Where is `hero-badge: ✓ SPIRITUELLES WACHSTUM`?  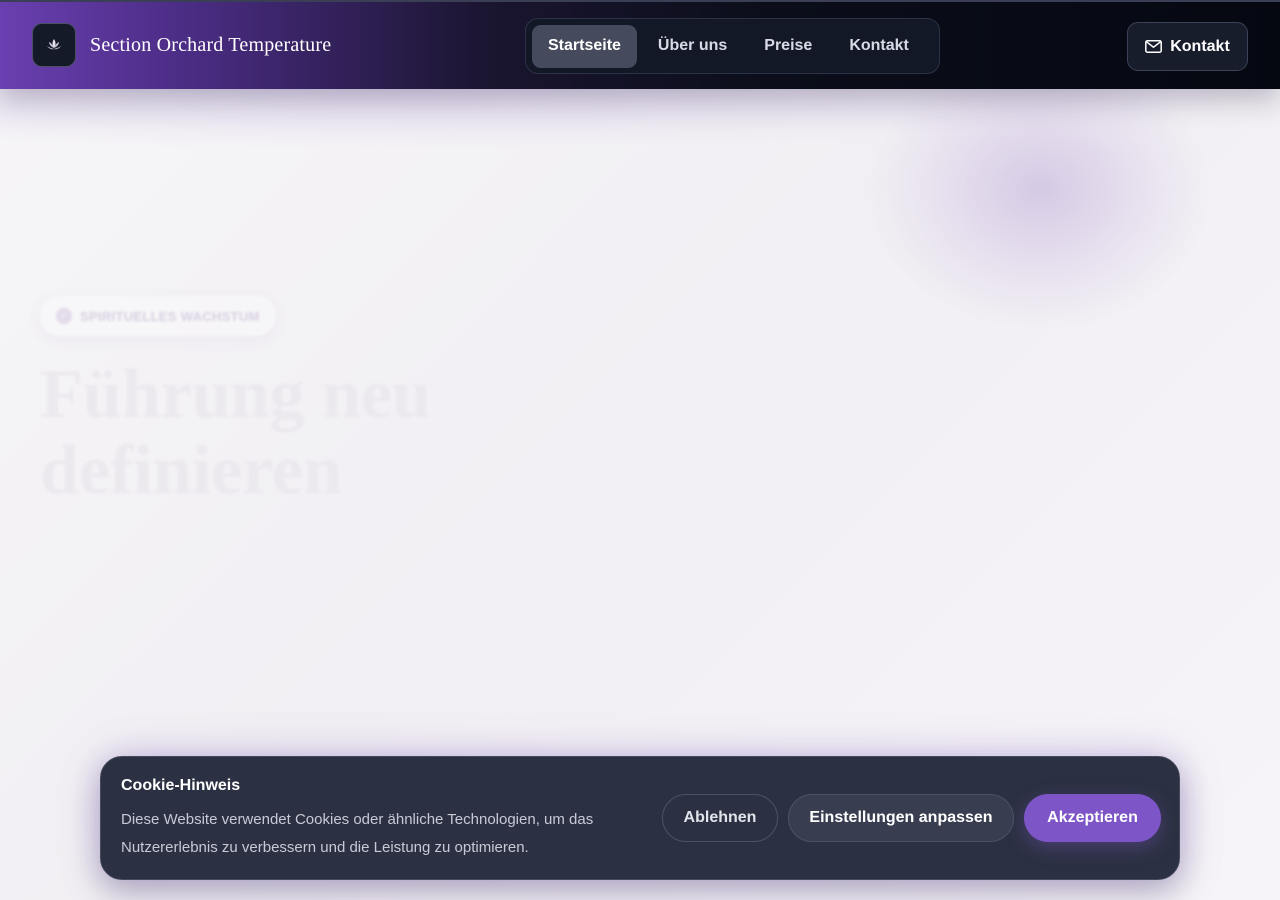 hero-badge: ✓ SPIRITUELLES WACHSTUM is located at coordinates (158, 316).